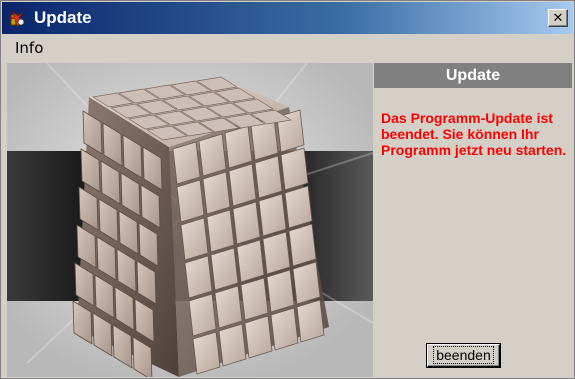 The image size is (575, 379). What do you see at coordinates (18, 18) in the screenshot?
I see `update-app-icon` at bounding box center [18, 18].